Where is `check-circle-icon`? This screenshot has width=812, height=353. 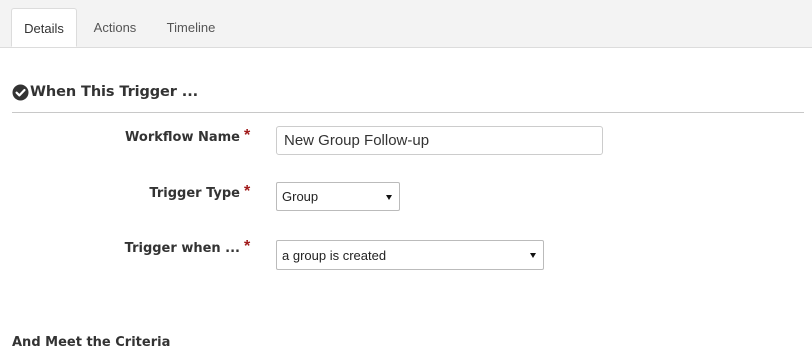
check-circle-icon is located at coordinates (20, 92).